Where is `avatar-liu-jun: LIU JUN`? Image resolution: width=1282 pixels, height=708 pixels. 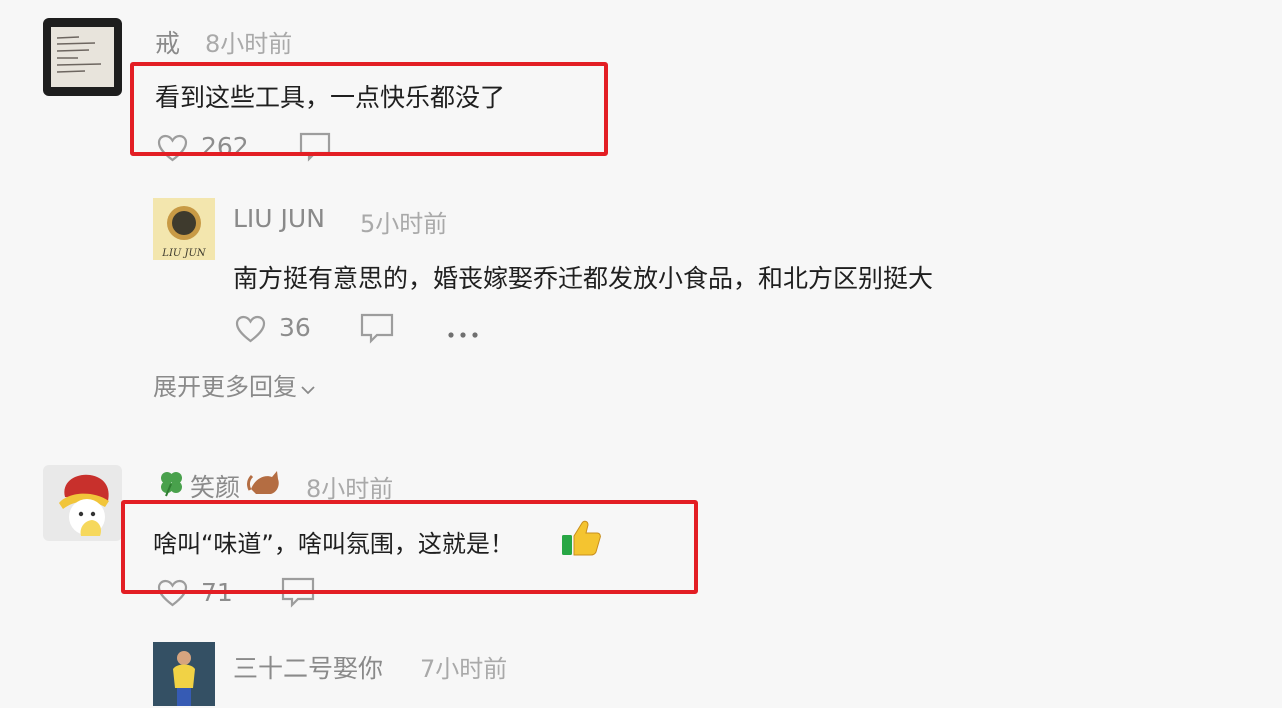 avatar-liu-jun: LIU JUN is located at coordinates (184, 229).